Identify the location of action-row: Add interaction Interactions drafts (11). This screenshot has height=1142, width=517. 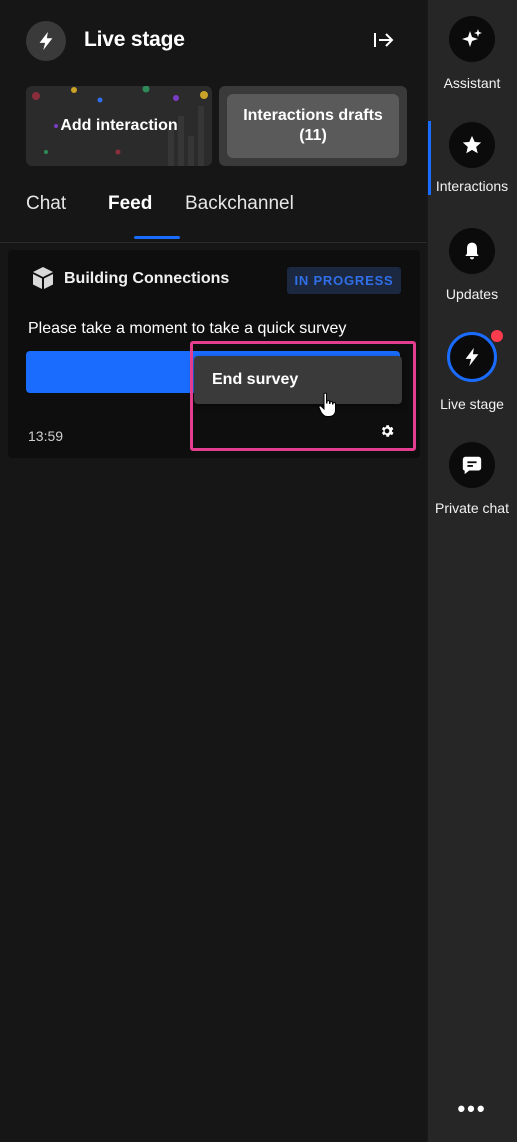
(217, 126).